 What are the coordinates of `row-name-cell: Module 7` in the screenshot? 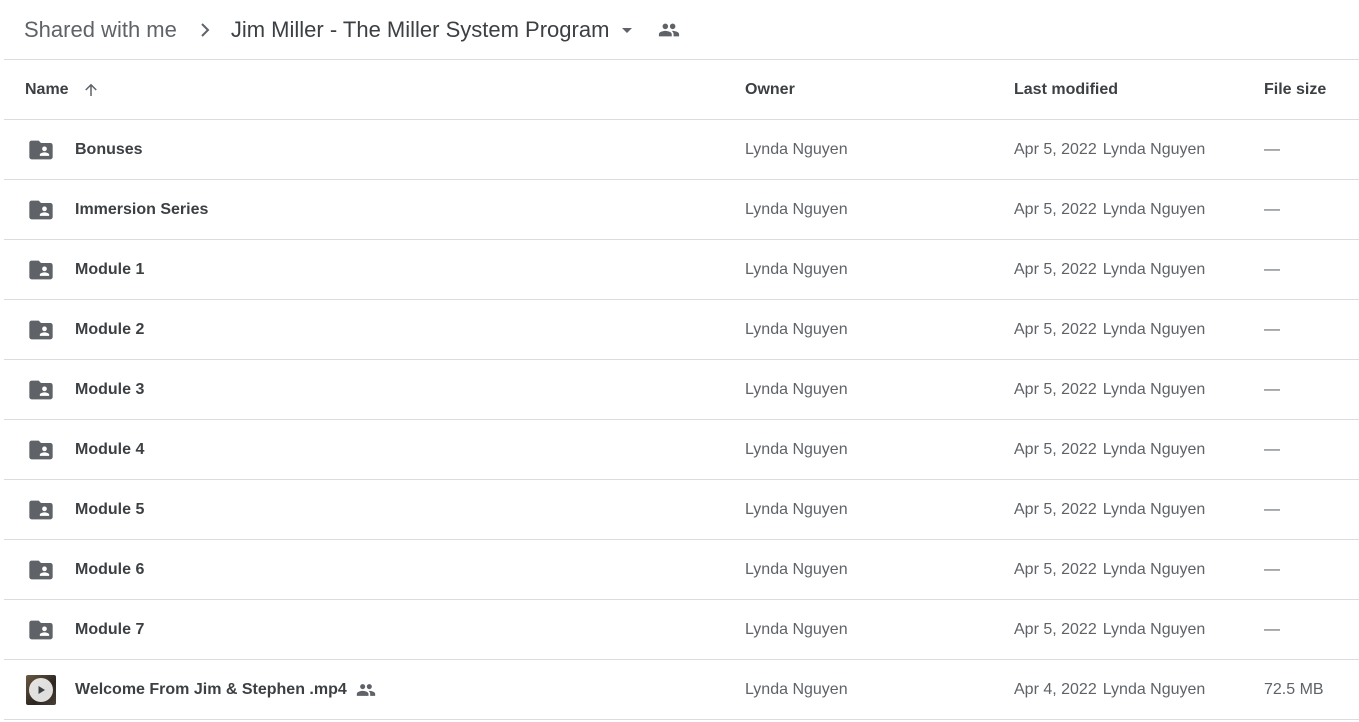 It's located at (84, 630).